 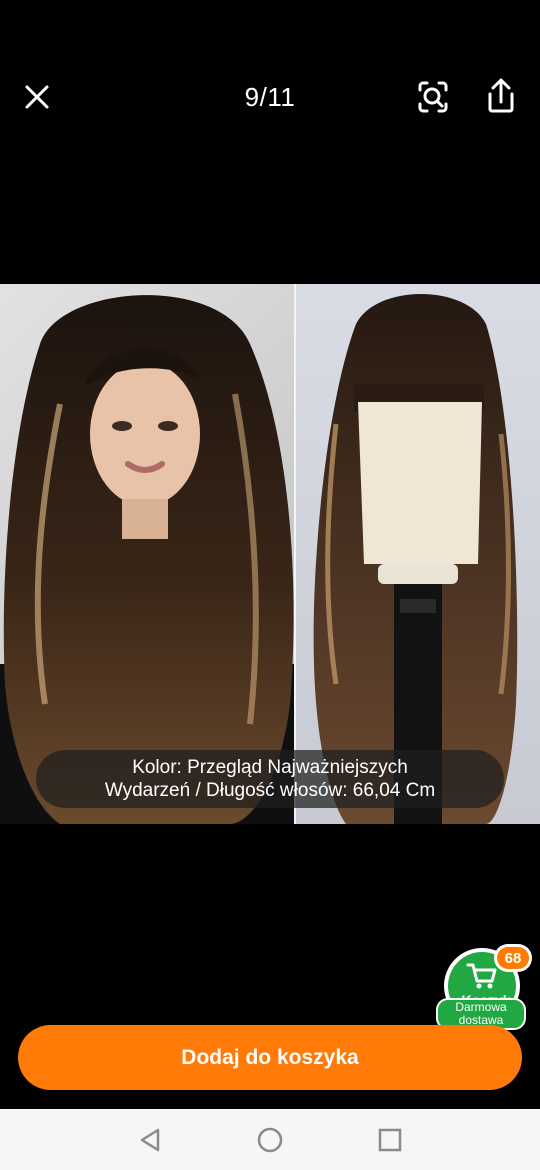 I want to click on recents-button, so click(x=390, y=1140).